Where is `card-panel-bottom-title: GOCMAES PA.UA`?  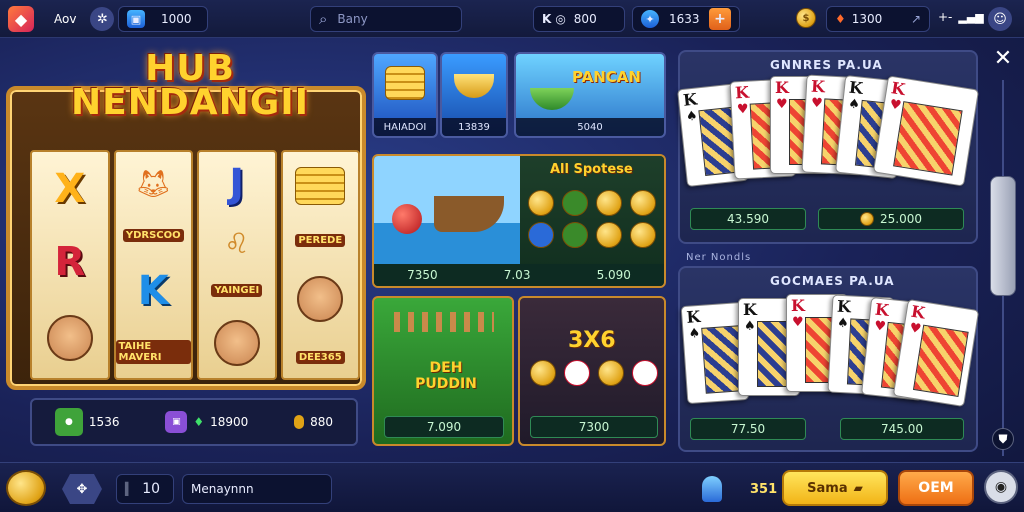
card-panel-bottom-title: GOCMAES PA.UA is located at coordinates (832, 281).